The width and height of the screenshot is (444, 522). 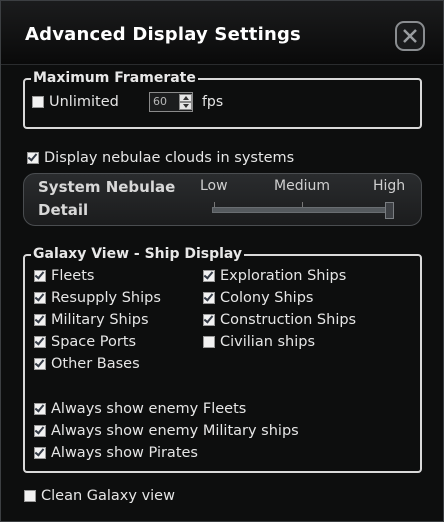 What do you see at coordinates (100, 320) in the screenshot?
I see `ship-display-label: Military Ships` at bounding box center [100, 320].